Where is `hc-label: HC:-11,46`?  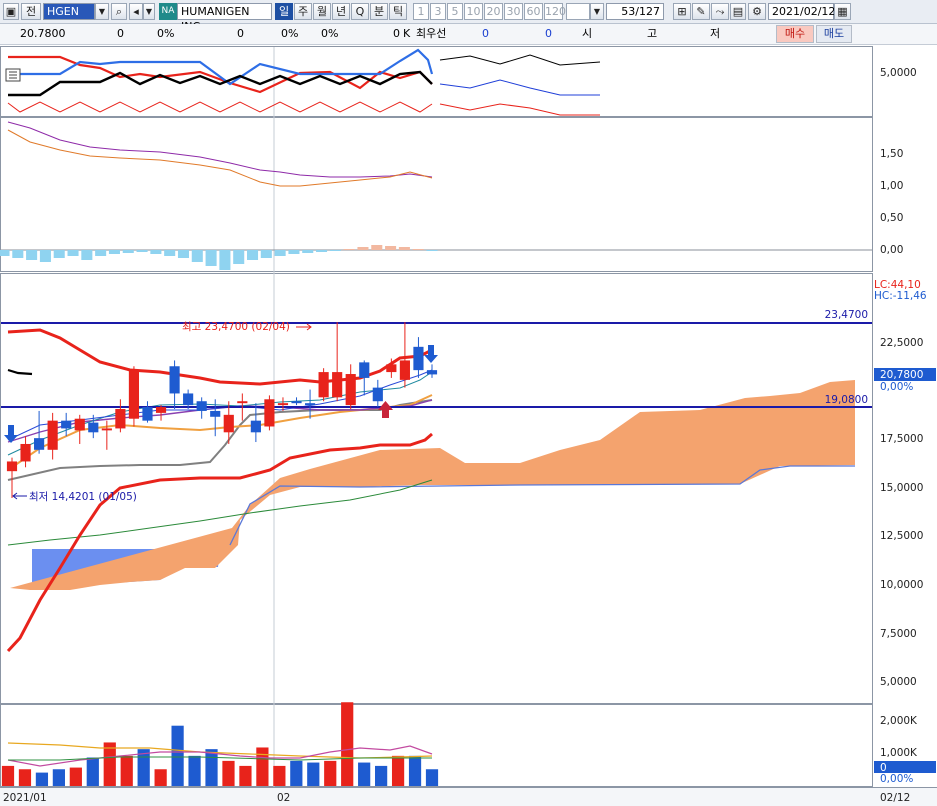 hc-label: HC:-11,46 is located at coordinates (900, 296).